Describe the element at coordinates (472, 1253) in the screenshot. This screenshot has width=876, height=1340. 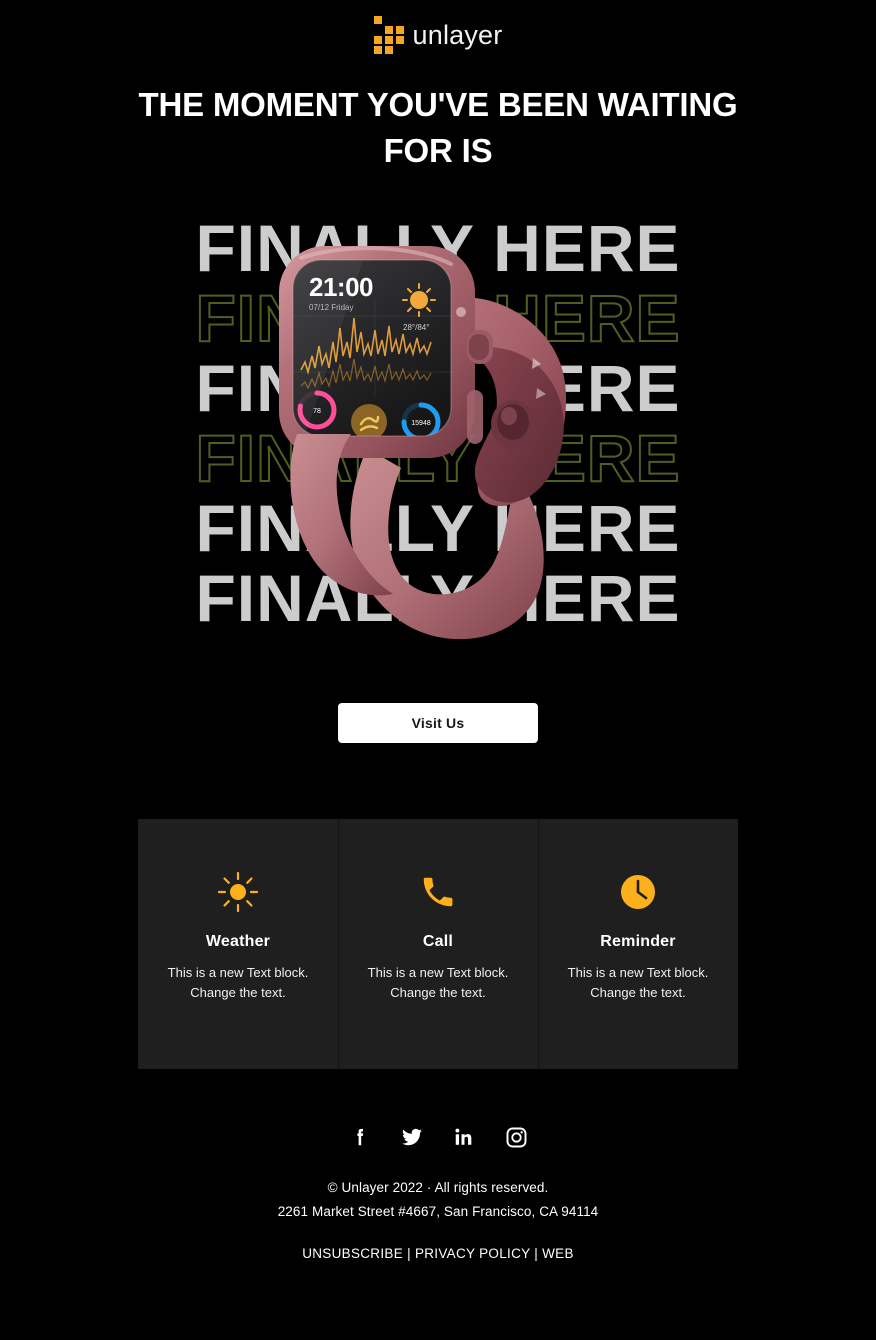
I see `privacy-policy-link: PRIVACY POLICY` at that location.